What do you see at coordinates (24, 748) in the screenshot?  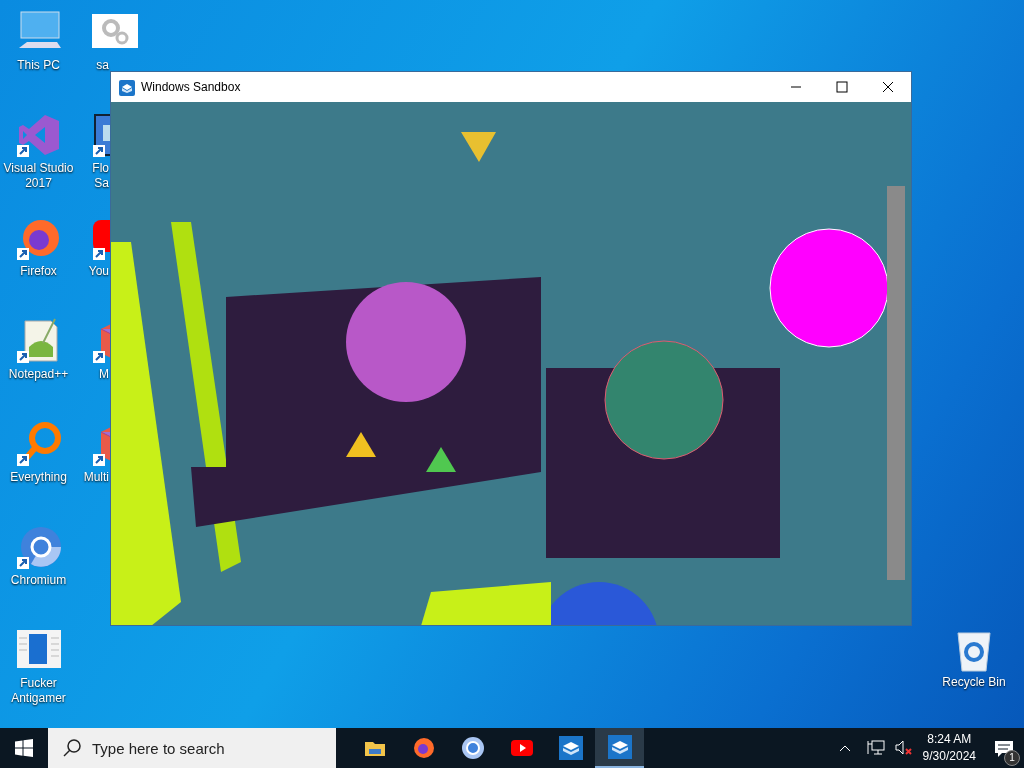 I see `windows-logo-icon` at bounding box center [24, 748].